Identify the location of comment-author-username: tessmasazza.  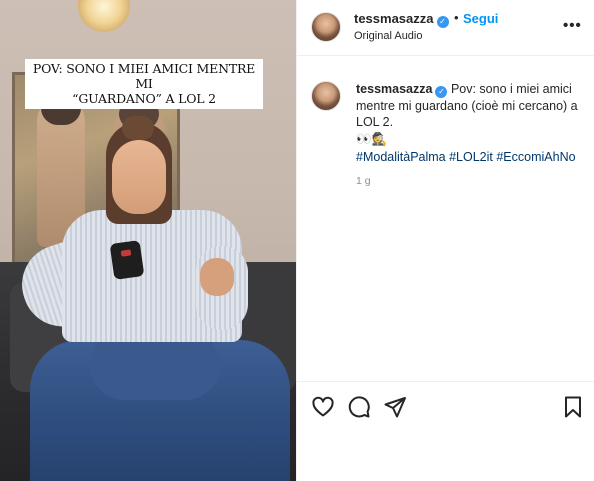
(394, 89).